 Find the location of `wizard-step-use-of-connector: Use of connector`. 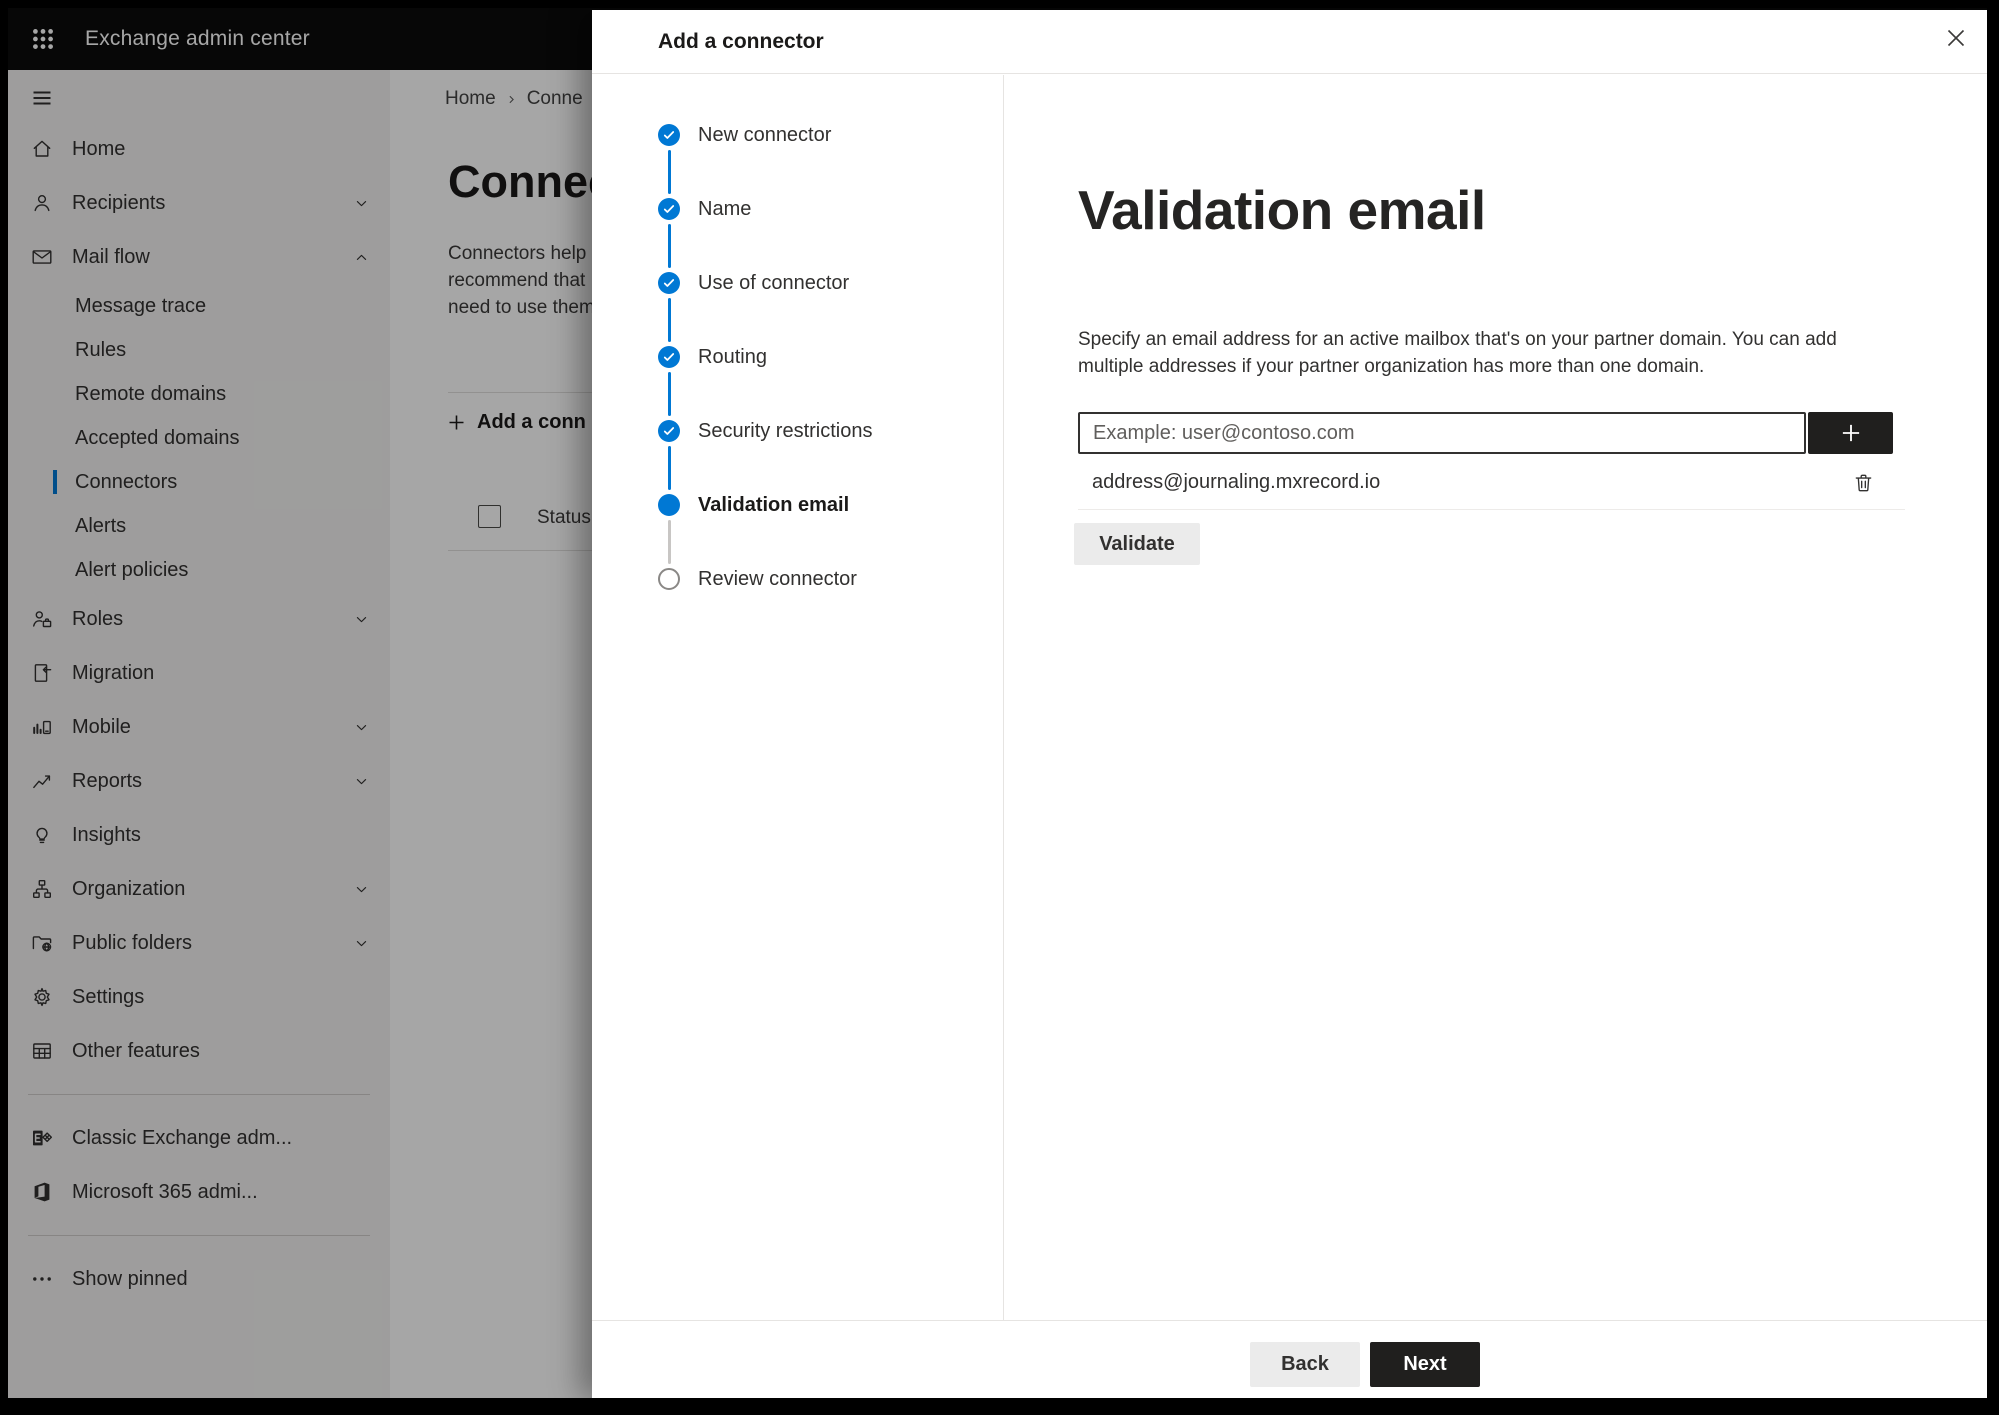

wizard-step-use-of-connector: Use of connector is located at coordinates (753, 283).